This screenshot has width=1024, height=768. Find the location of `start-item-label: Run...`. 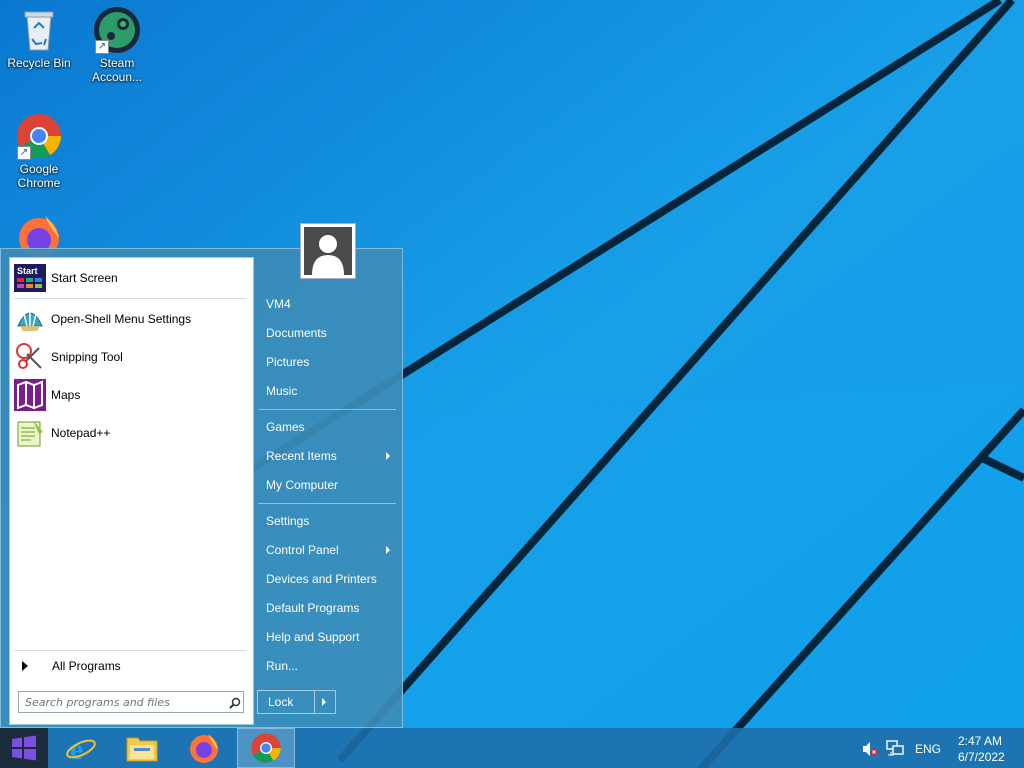

start-item-label: Run... is located at coordinates (282, 666).